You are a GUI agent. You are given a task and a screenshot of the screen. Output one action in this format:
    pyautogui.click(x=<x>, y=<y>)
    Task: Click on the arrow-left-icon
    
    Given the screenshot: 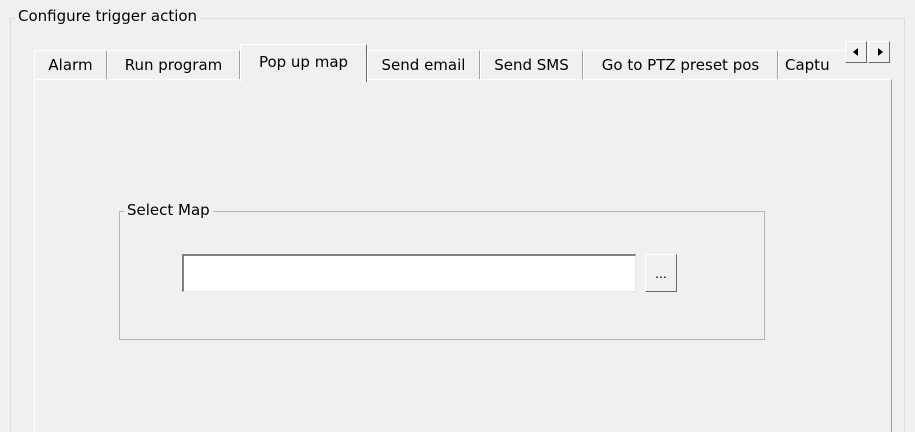 What is the action you would take?
    pyautogui.click(x=855, y=52)
    